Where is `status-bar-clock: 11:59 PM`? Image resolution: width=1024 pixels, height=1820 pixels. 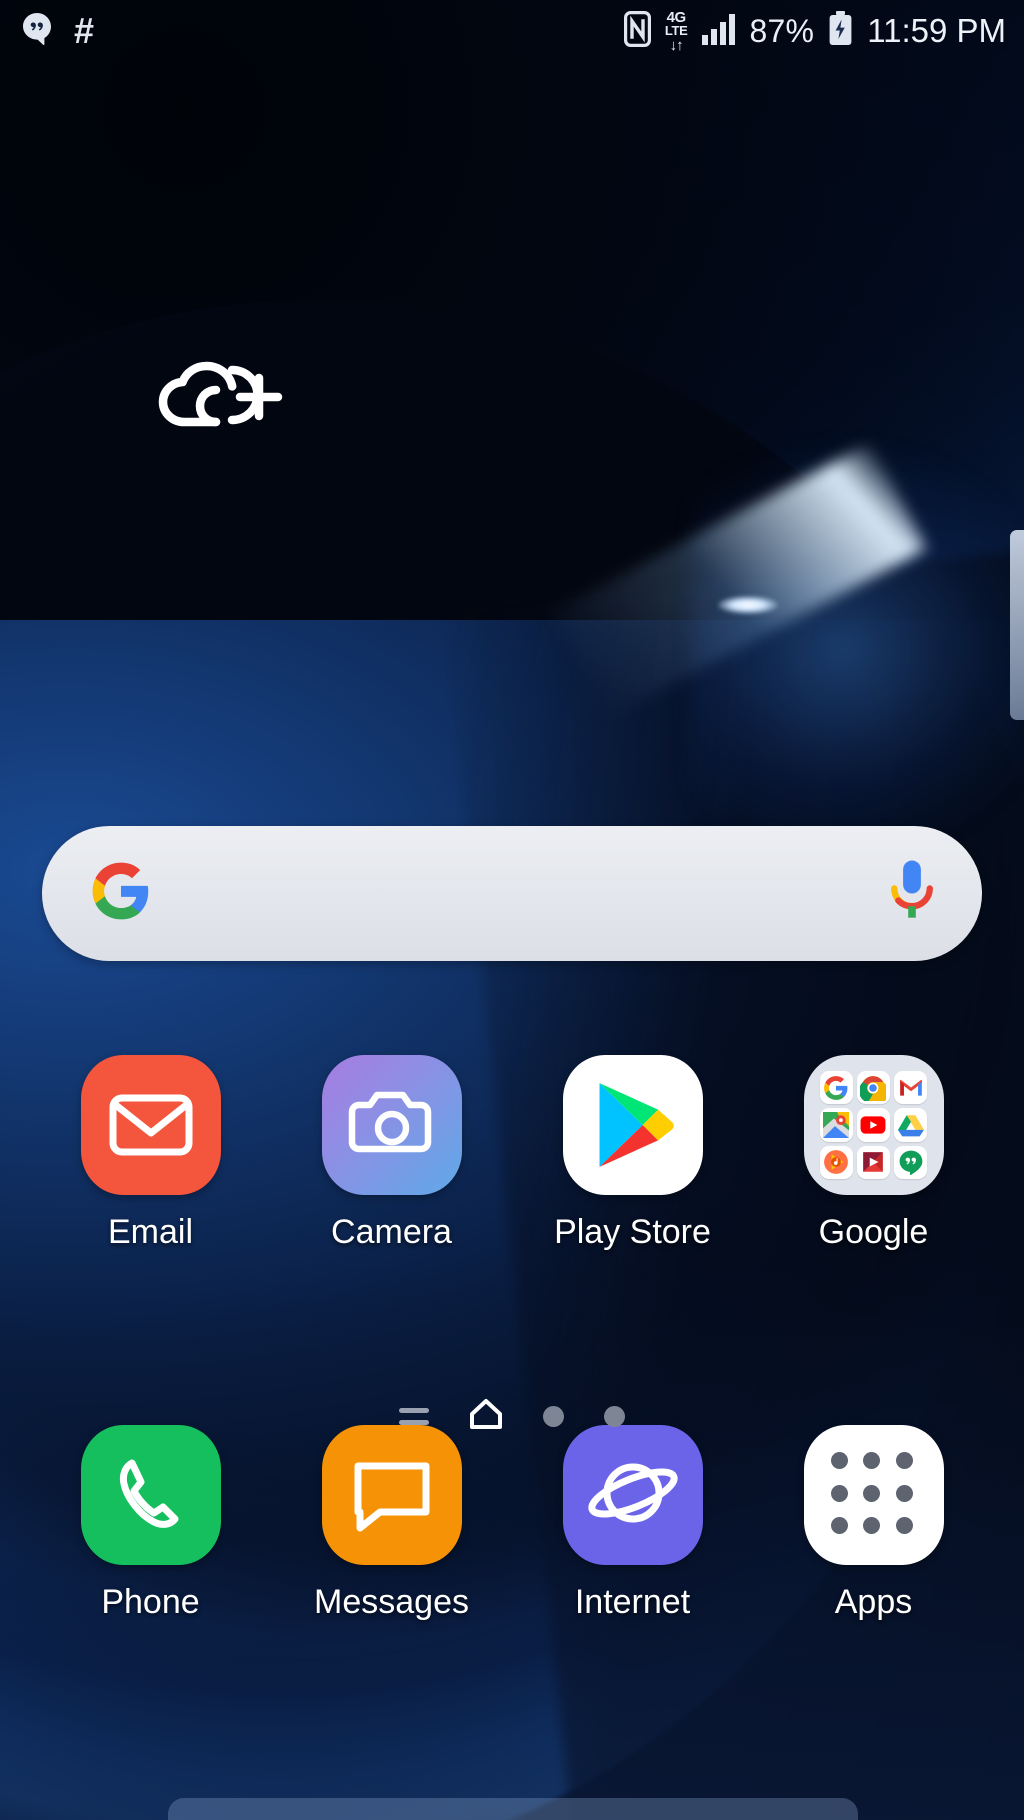
status-bar-clock: 11:59 PM is located at coordinates (936, 30).